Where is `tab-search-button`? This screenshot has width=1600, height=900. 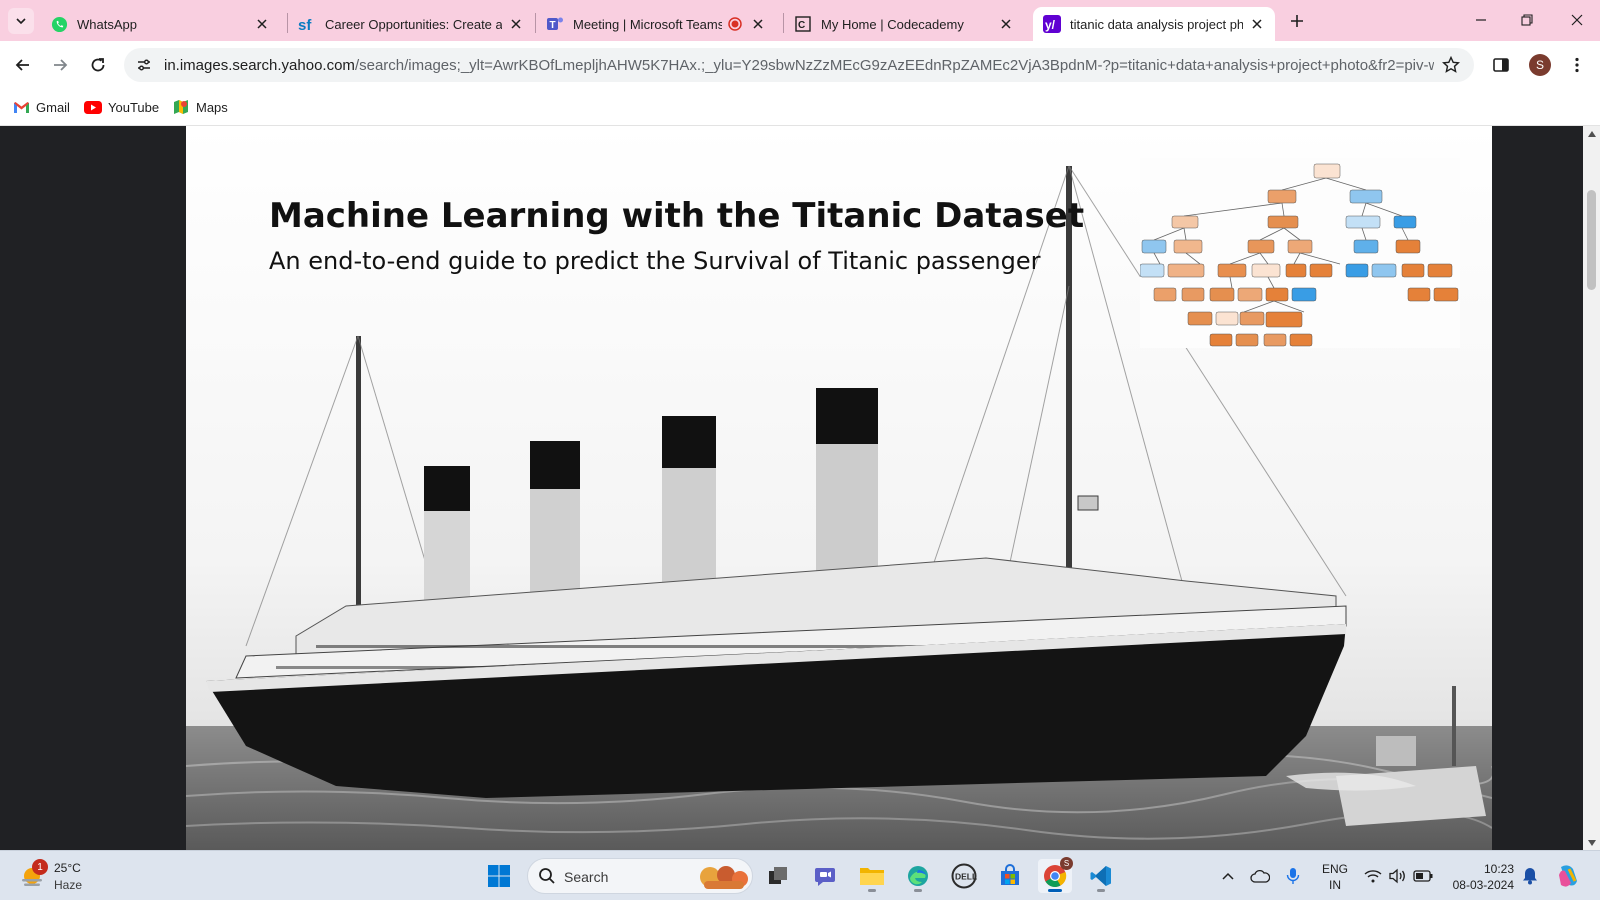
tab-search-button is located at coordinates (21, 21).